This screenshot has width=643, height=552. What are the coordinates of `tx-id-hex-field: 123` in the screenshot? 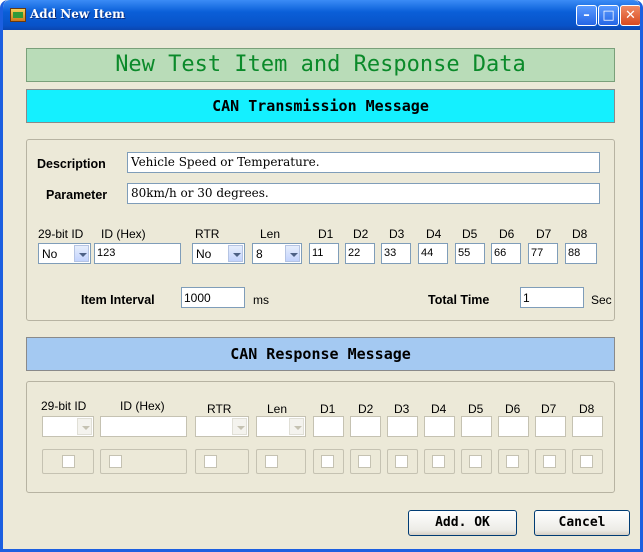 It's located at (137, 253).